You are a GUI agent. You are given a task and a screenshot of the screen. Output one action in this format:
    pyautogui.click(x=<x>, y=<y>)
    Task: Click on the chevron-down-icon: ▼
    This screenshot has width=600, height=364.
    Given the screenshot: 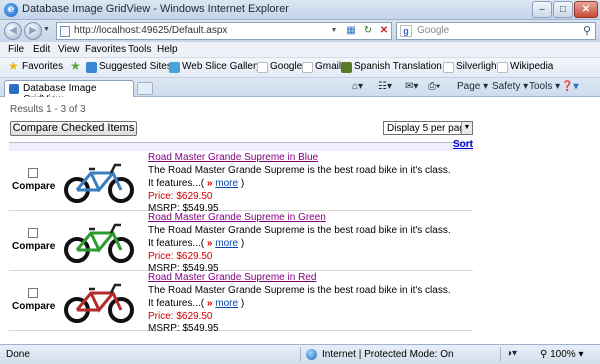 What is the action you would take?
    pyautogui.click(x=466, y=128)
    